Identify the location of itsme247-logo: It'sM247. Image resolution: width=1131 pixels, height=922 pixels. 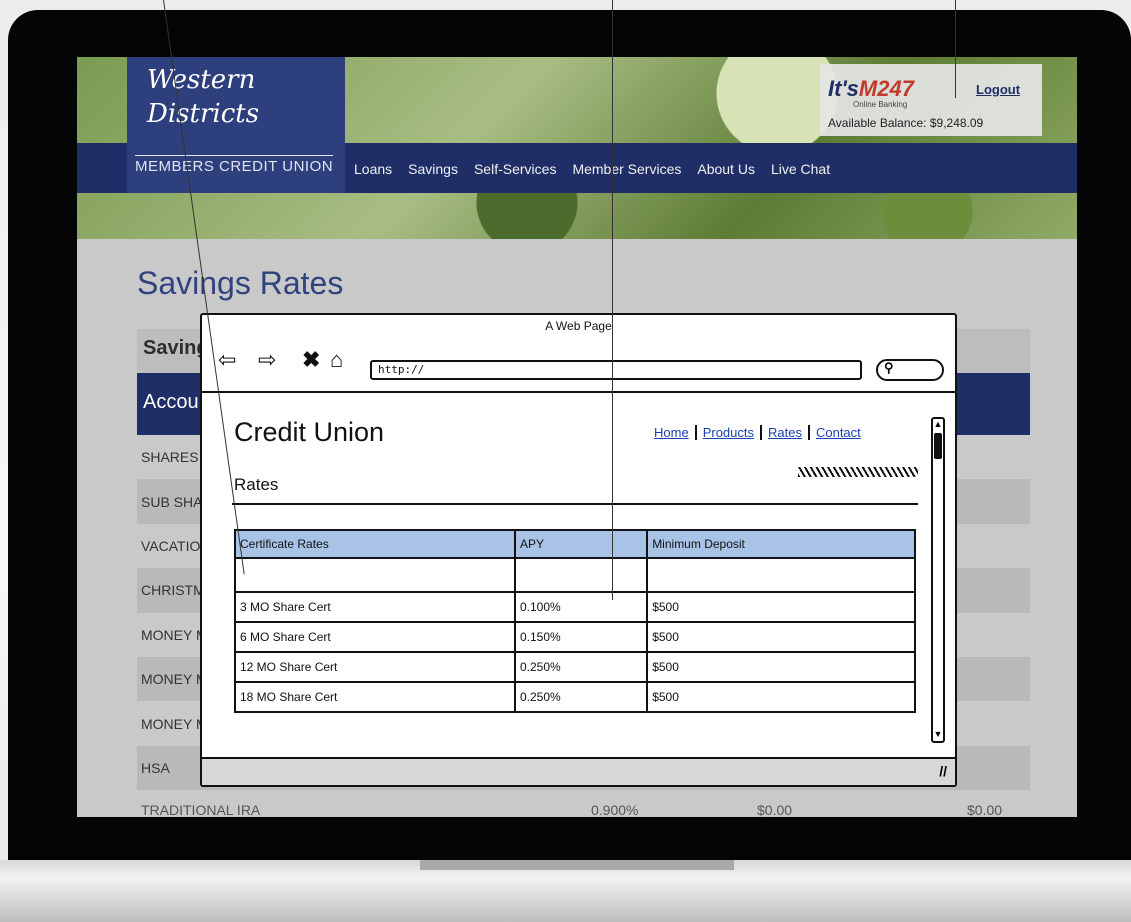
(871, 89).